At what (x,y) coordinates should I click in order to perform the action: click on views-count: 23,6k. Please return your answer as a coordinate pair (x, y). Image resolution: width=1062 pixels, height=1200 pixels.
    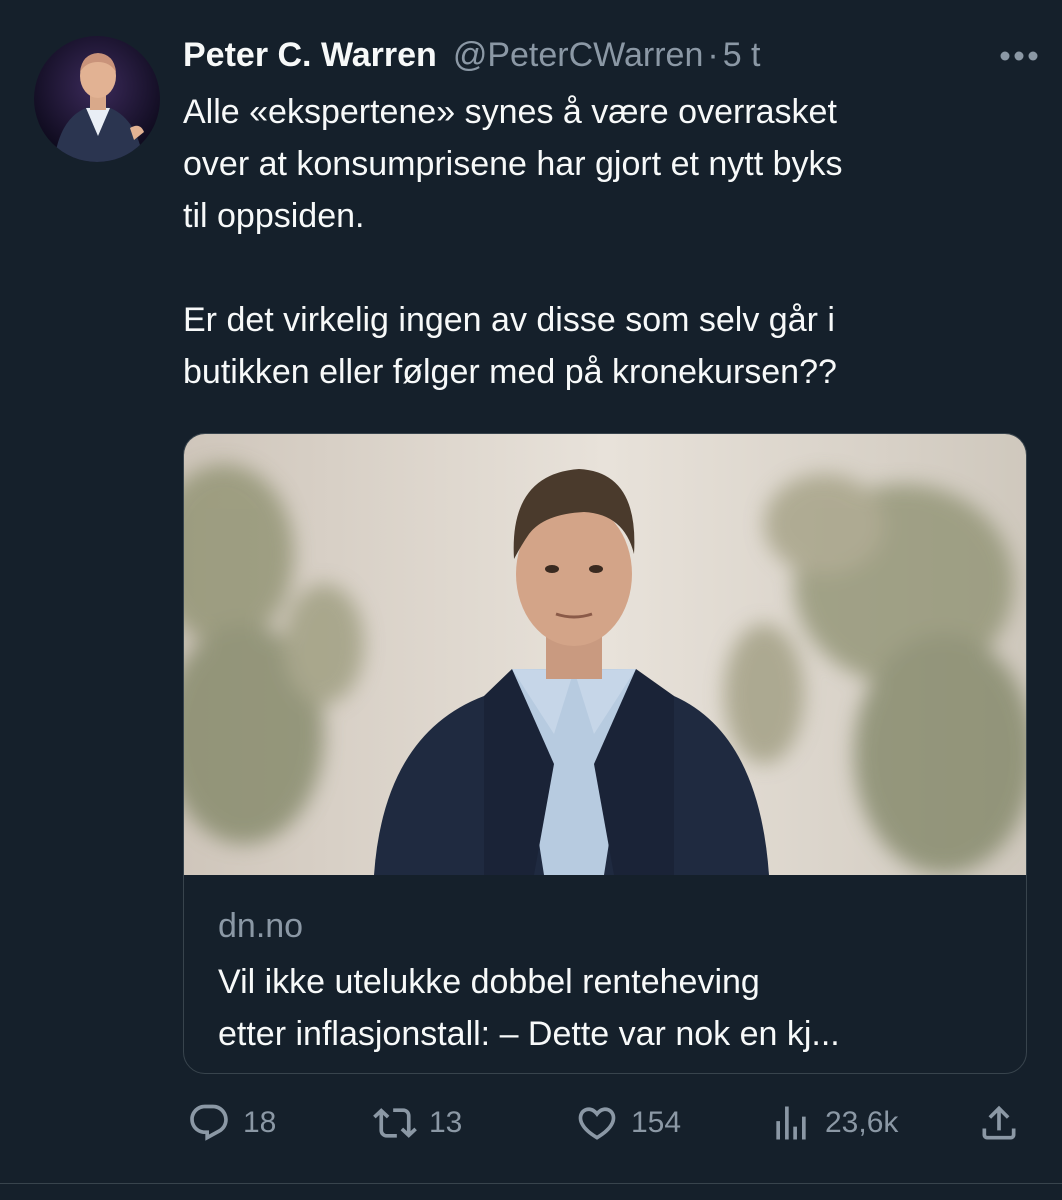
    Looking at the image, I should click on (862, 1122).